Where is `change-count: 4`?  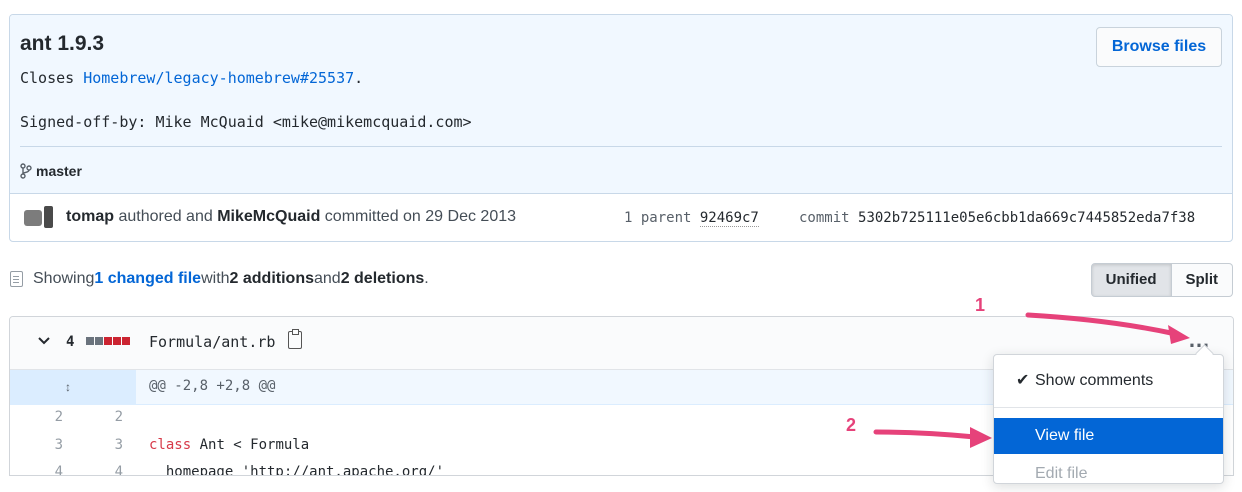
change-count: 4 is located at coordinates (70, 342).